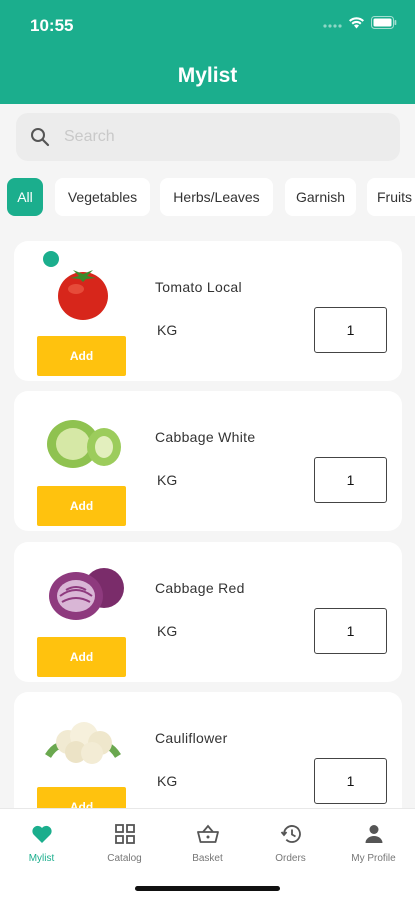 The image size is (415, 900). Describe the element at coordinates (391, 197) in the screenshot. I see `category-chip-fruits: Fruits` at that location.